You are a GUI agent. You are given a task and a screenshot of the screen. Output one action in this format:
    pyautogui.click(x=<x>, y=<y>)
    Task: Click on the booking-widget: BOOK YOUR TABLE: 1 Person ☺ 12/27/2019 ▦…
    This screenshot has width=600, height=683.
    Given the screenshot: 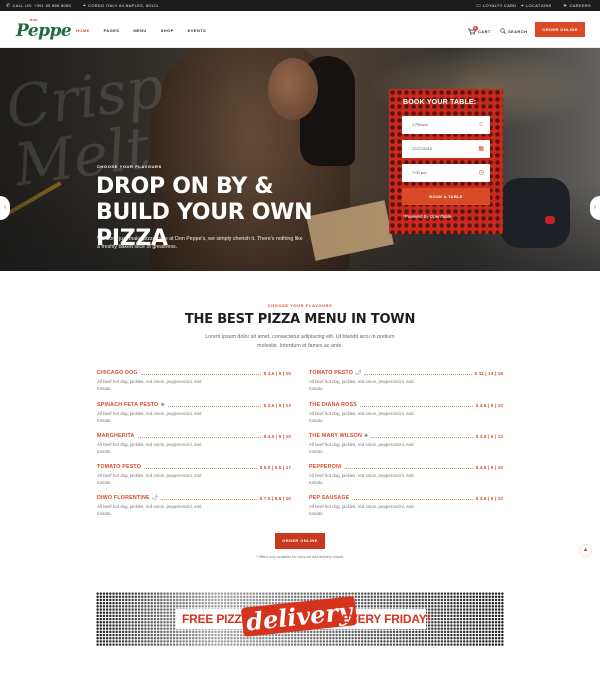 What is the action you would take?
    pyautogui.click(x=446, y=161)
    